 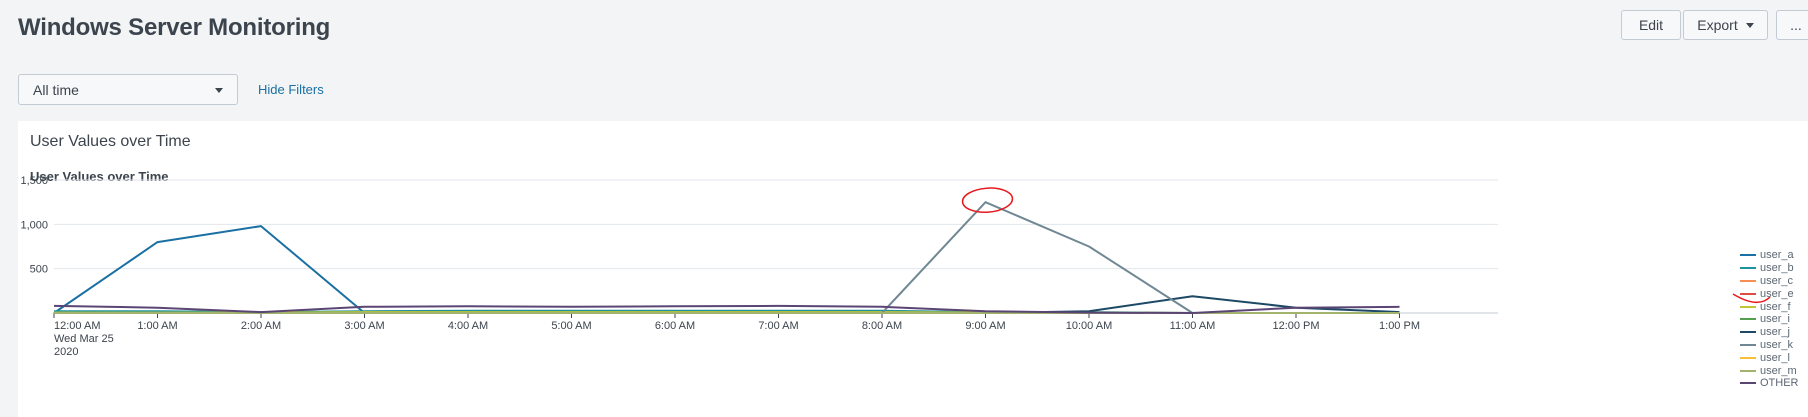 I want to click on legend-item: user_e, so click(x=1769, y=293).